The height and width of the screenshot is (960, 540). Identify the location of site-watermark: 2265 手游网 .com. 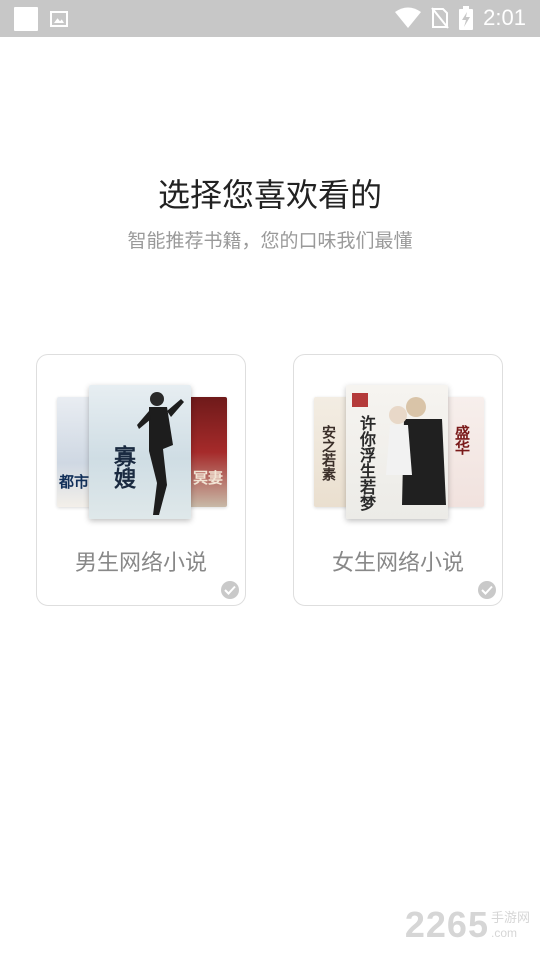
(467, 924).